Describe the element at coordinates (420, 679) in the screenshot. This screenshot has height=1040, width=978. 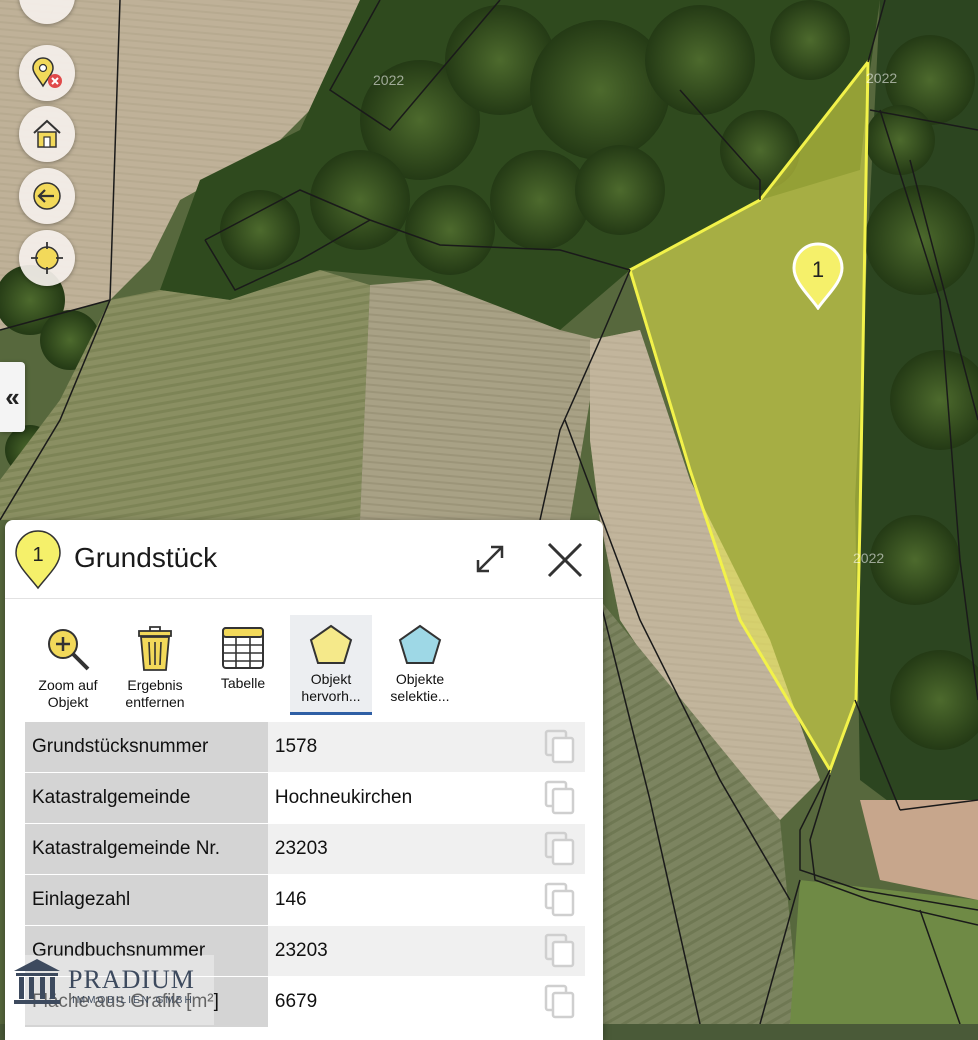
I see `select-label-line1: Objekte` at that location.